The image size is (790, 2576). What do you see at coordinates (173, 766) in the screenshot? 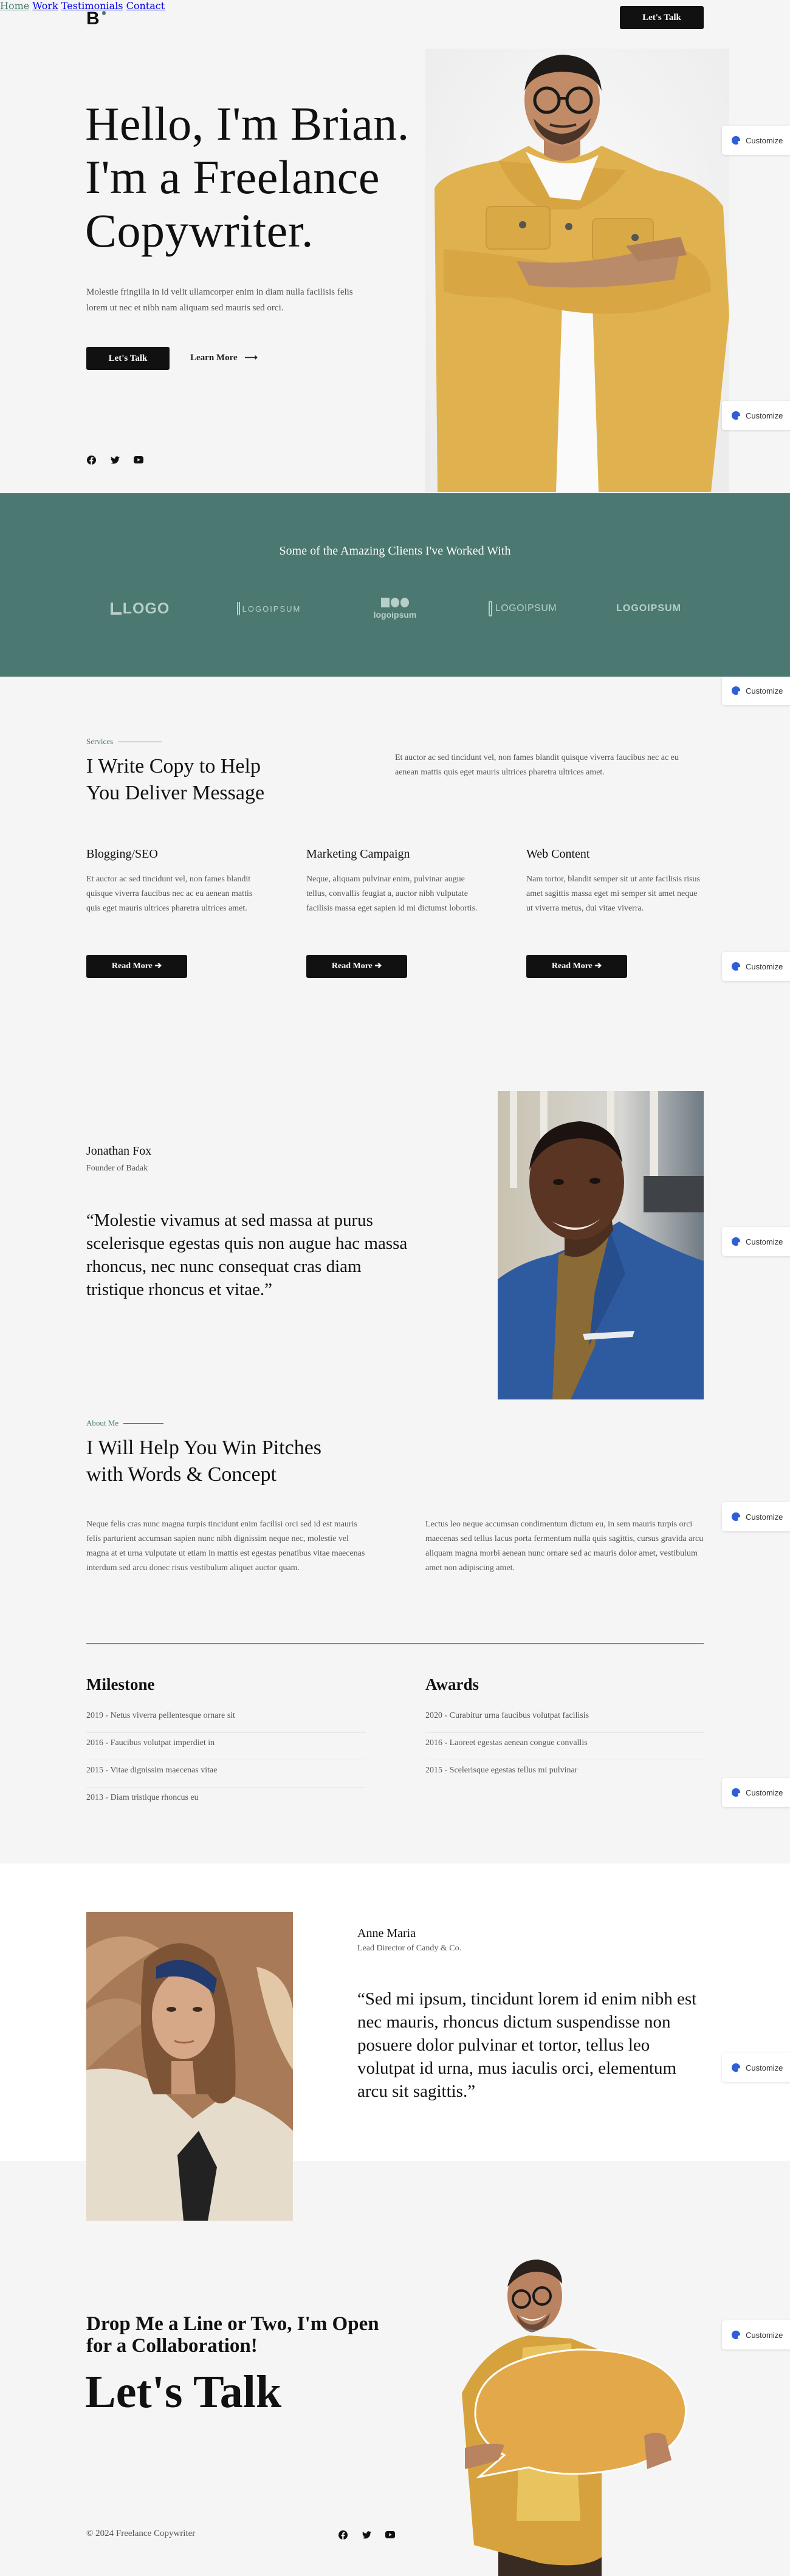
I see `services-title-line: I Write Copy to Help` at bounding box center [173, 766].